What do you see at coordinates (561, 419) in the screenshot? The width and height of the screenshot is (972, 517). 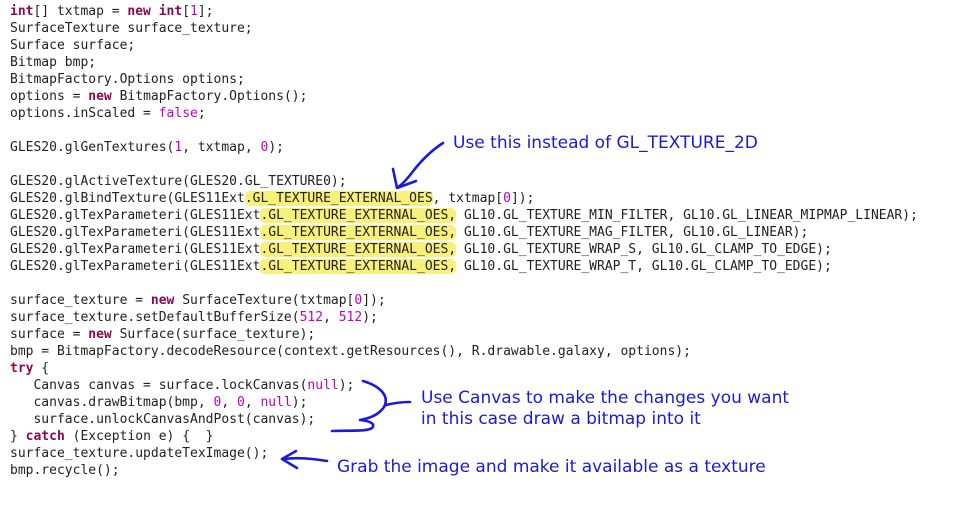 I see `annotation-canvas-note-line2: in this case draw a bitmap into it` at bounding box center [561, 419].